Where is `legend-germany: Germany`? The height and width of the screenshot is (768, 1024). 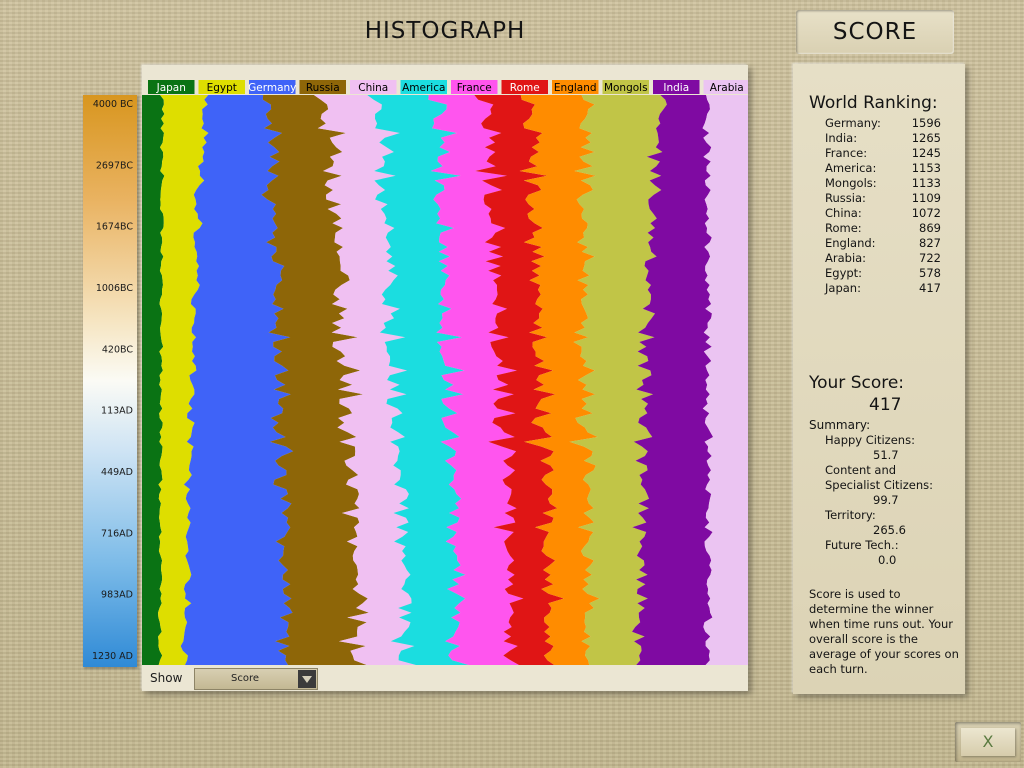 legend-germany: Germany is located at coordinates (272, 87).